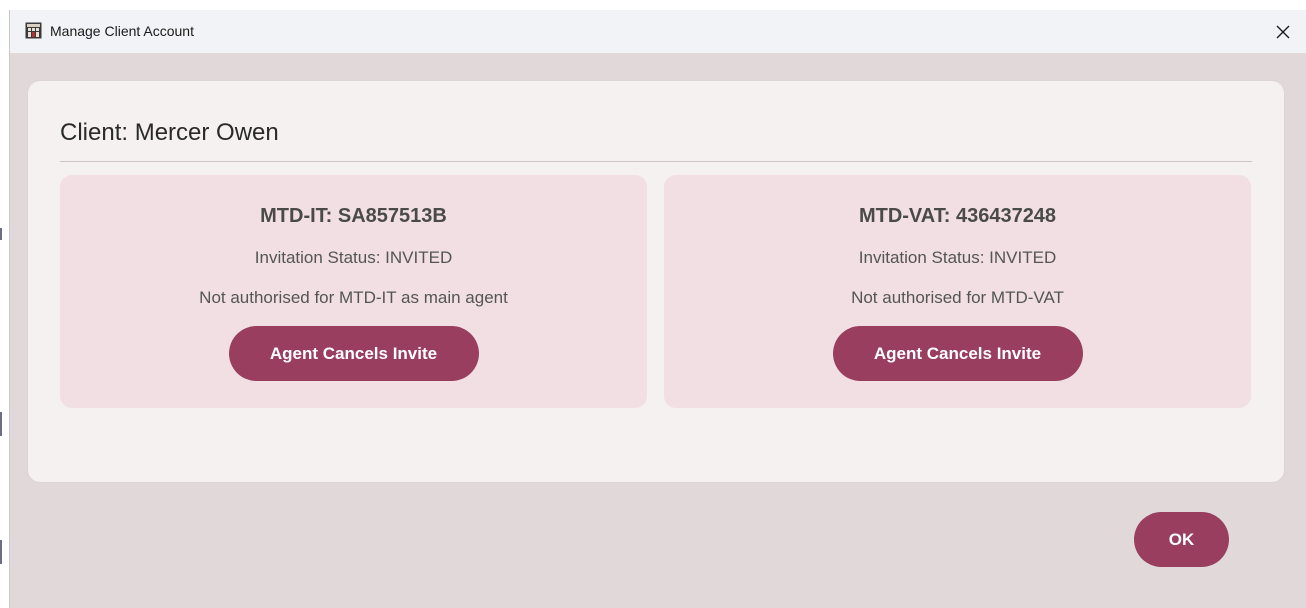 The image size is (1306, 608). I want to click on close-button, so click(1283, 31).